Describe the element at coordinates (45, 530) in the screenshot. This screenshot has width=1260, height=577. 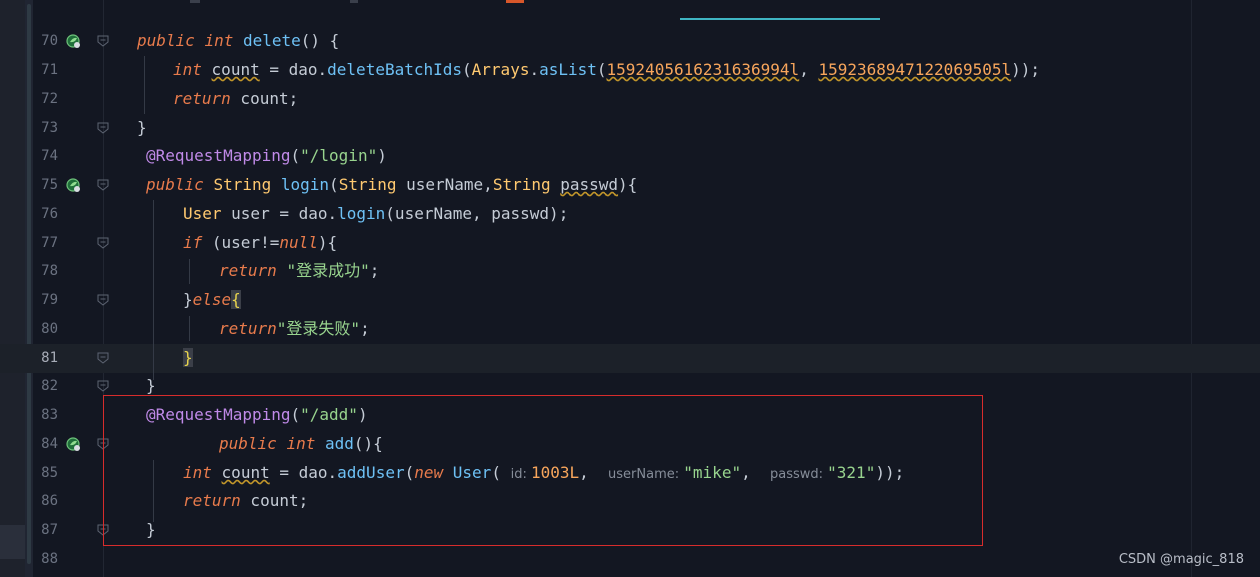
I see `line-number: 87` at that location.